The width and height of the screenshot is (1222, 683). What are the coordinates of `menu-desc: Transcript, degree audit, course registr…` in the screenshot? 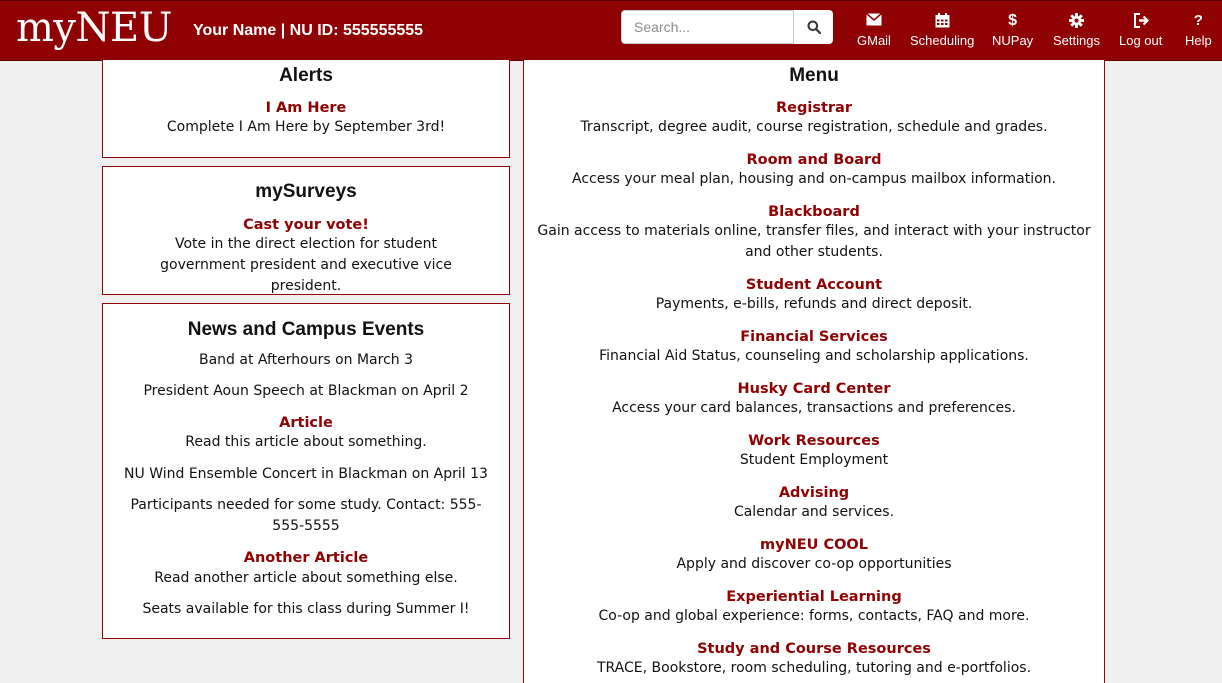 It's located at (814, 127).